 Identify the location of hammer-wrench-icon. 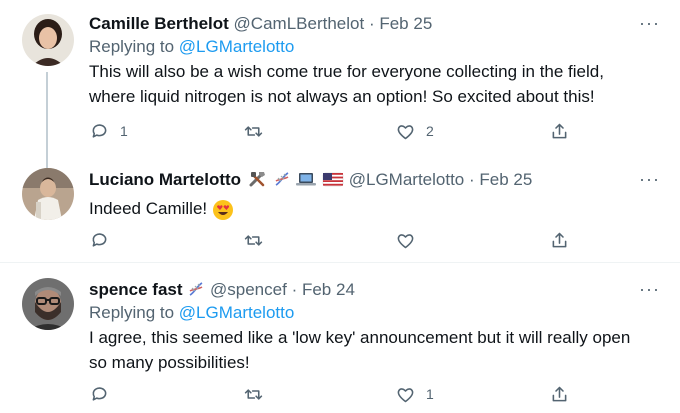
(257, 179).